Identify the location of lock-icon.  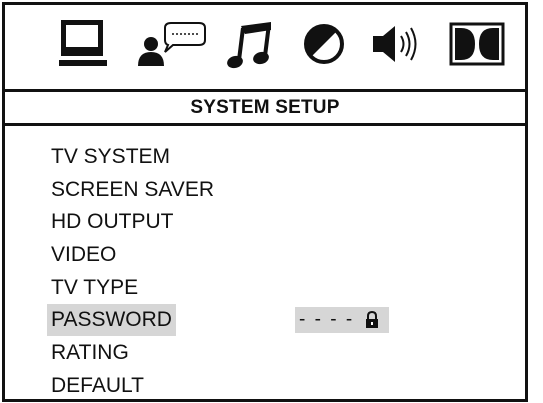
(372, 324).